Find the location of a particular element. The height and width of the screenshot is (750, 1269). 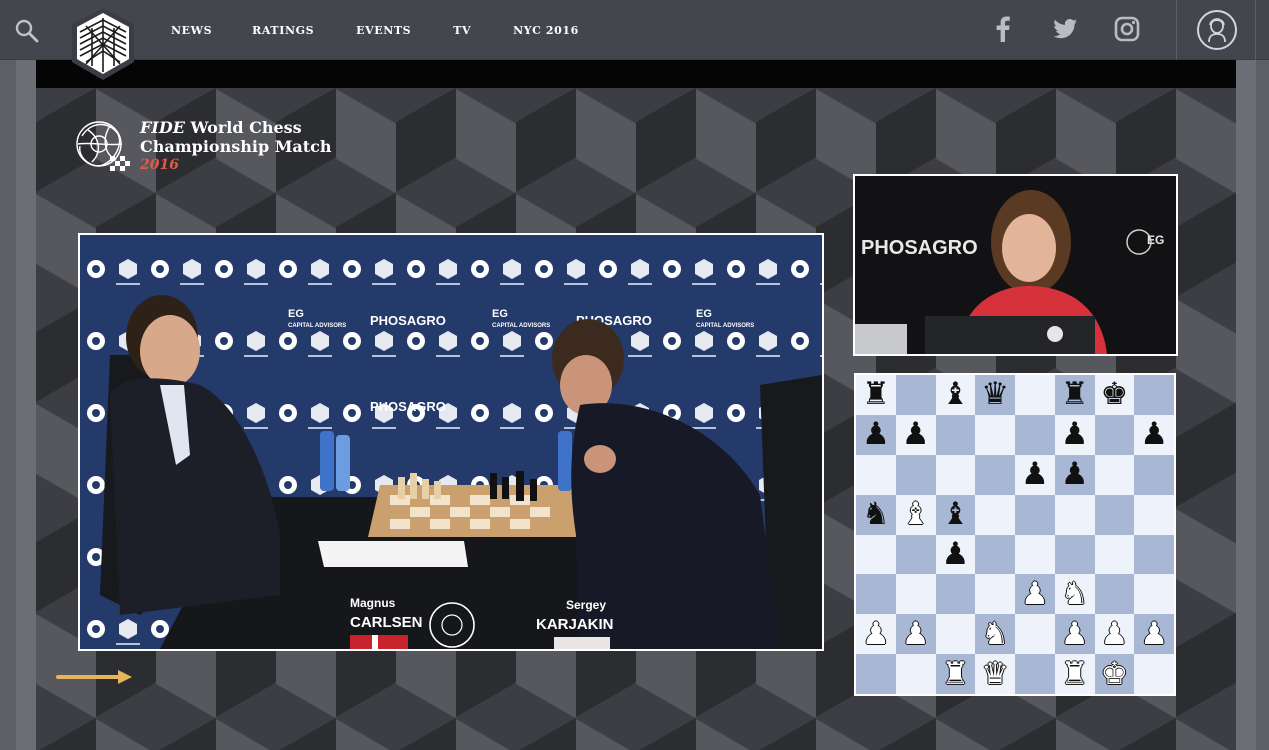

square-h6 is located at coordinates (1154, 474).